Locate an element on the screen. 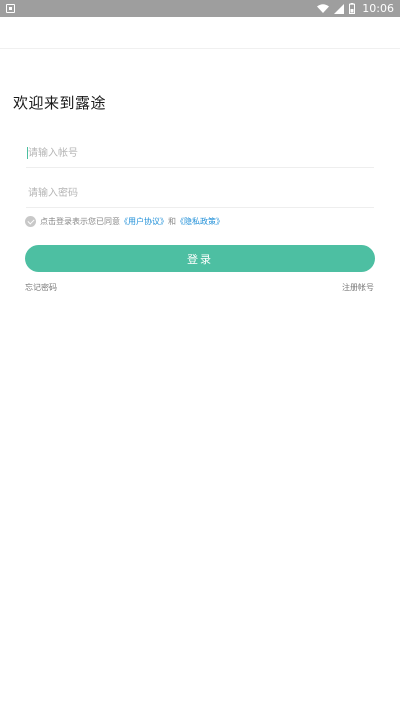  battery-icon is located at coordinates (352, 8).